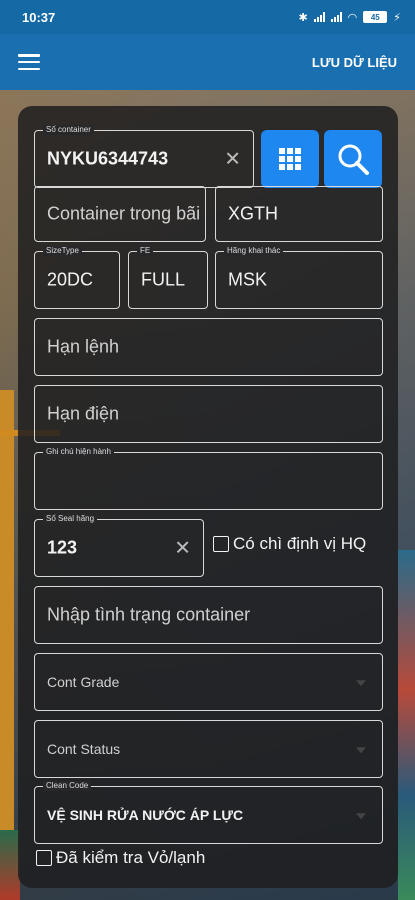 The image size is (415, 900). Describe the element at coordinates (131, 857) in the screenshot. I see `shell-check-label: Đã kiểm tra Vỏ/lạnh` at that location.